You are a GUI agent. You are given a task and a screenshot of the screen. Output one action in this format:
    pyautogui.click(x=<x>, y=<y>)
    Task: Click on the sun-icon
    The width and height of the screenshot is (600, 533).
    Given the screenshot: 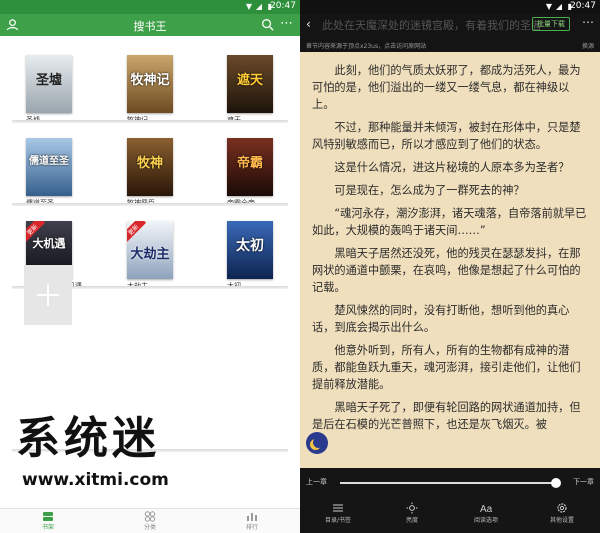 What is the action you would take?
    pyautogui.click(x=412, y=508)
    